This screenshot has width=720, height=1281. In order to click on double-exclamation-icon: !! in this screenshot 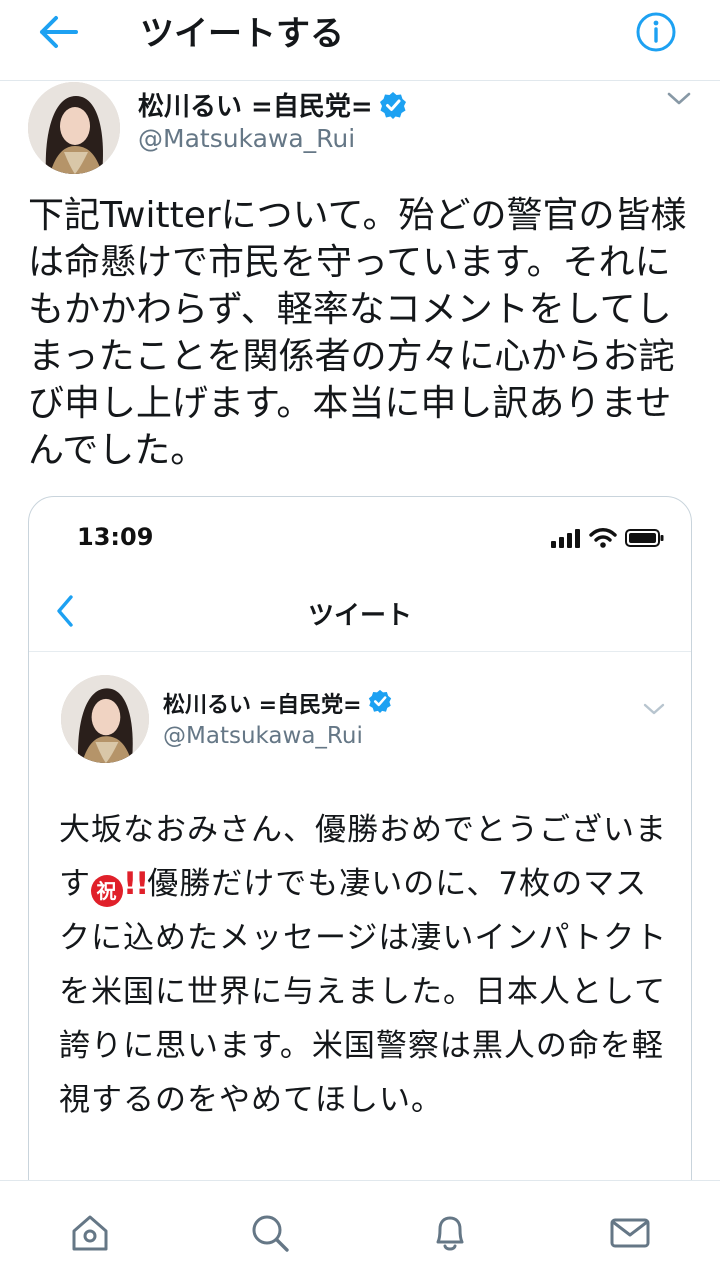, I will do `click(136, 884)`.